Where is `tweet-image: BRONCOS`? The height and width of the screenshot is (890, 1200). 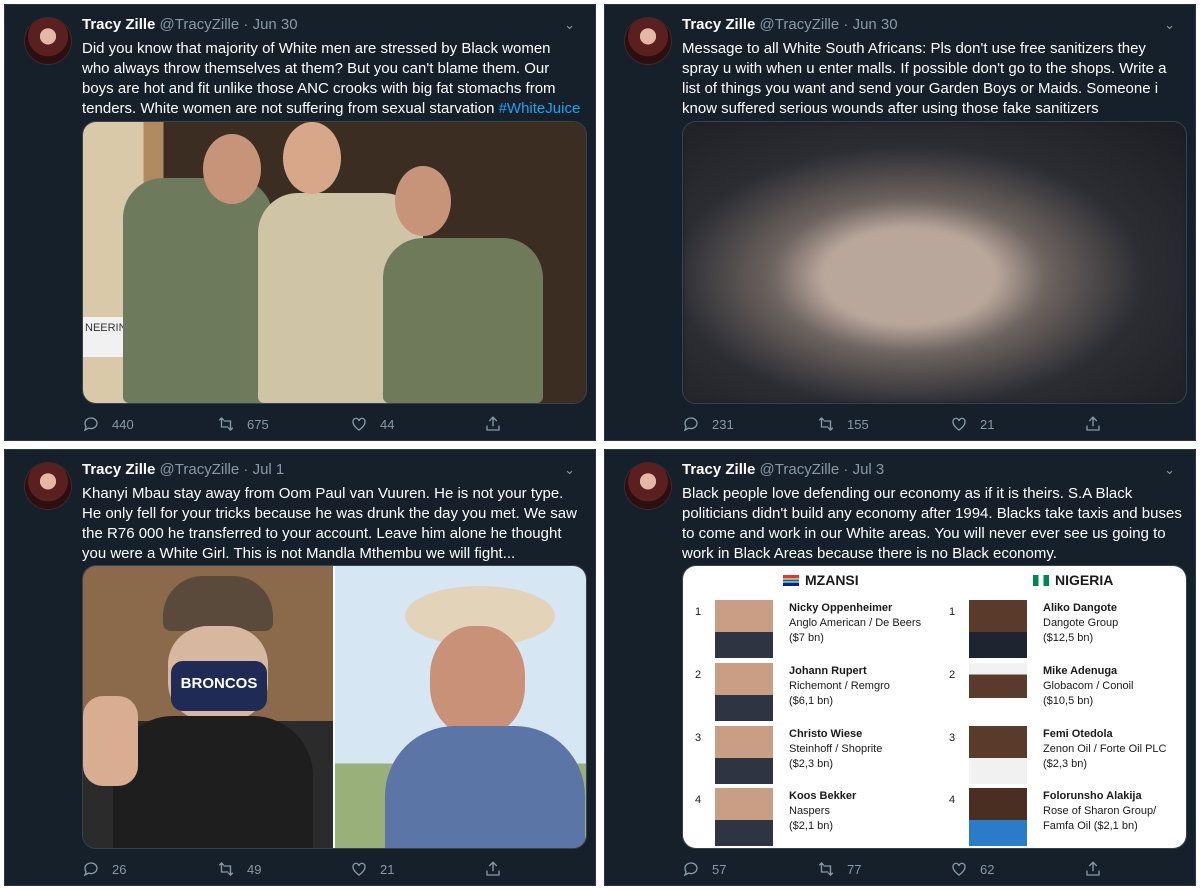 tweet-image: BRONCOS is located at coordinates (334, 707).